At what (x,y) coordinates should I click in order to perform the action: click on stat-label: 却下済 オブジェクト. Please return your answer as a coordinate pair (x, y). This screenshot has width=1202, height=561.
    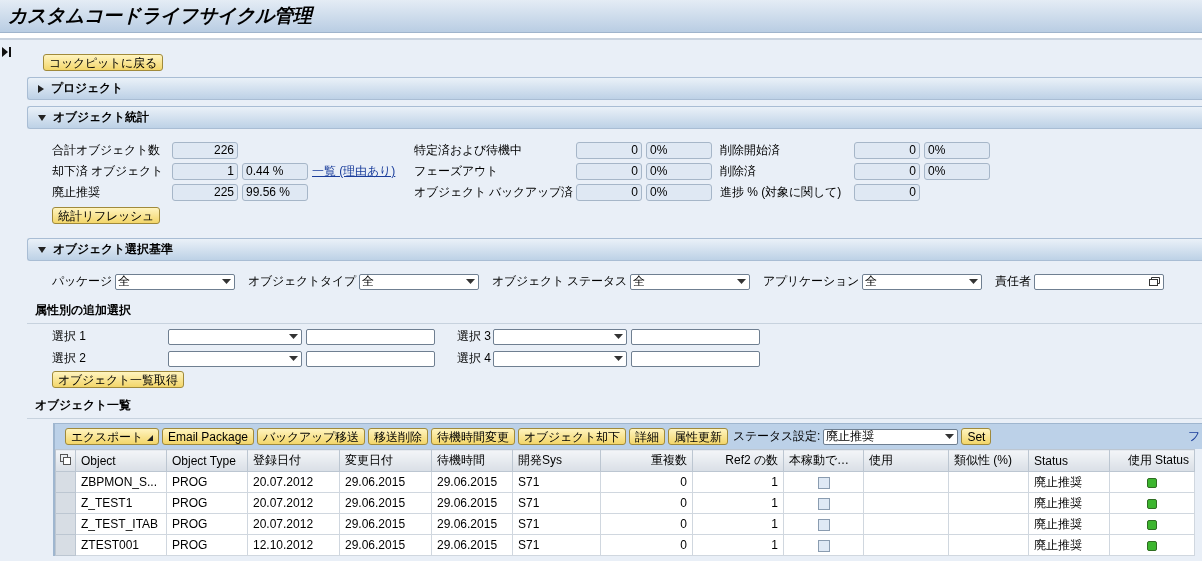
    Looking at the image, I should click on (108, 171).